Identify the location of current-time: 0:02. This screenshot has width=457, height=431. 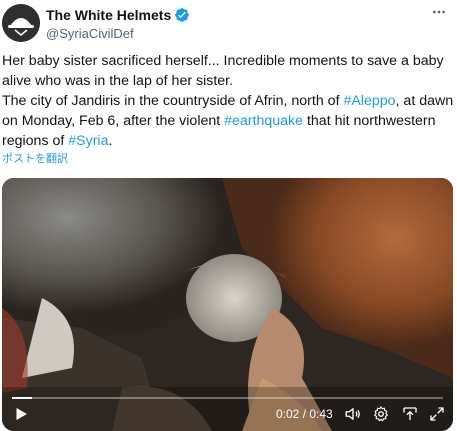
(288, 414).